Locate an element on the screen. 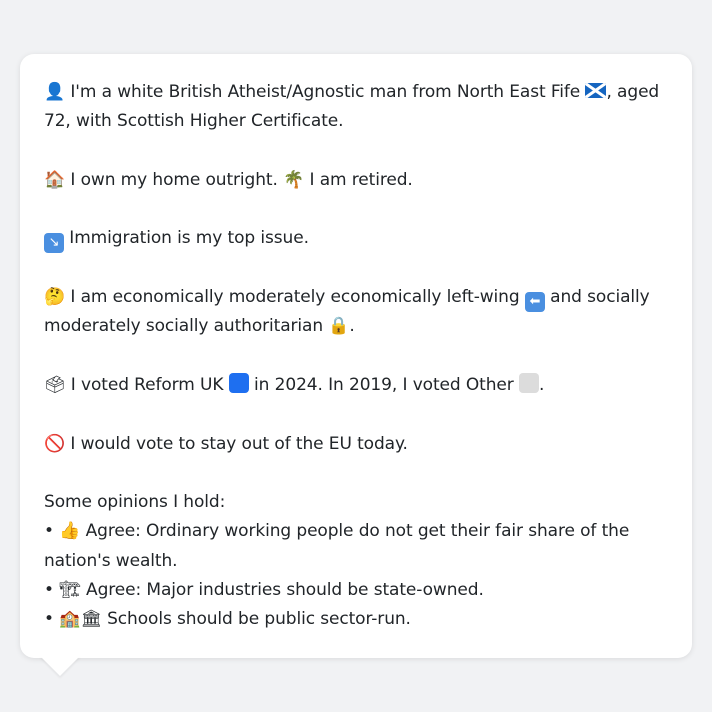  vote-text-c: . is located at coordinates (541, 384).